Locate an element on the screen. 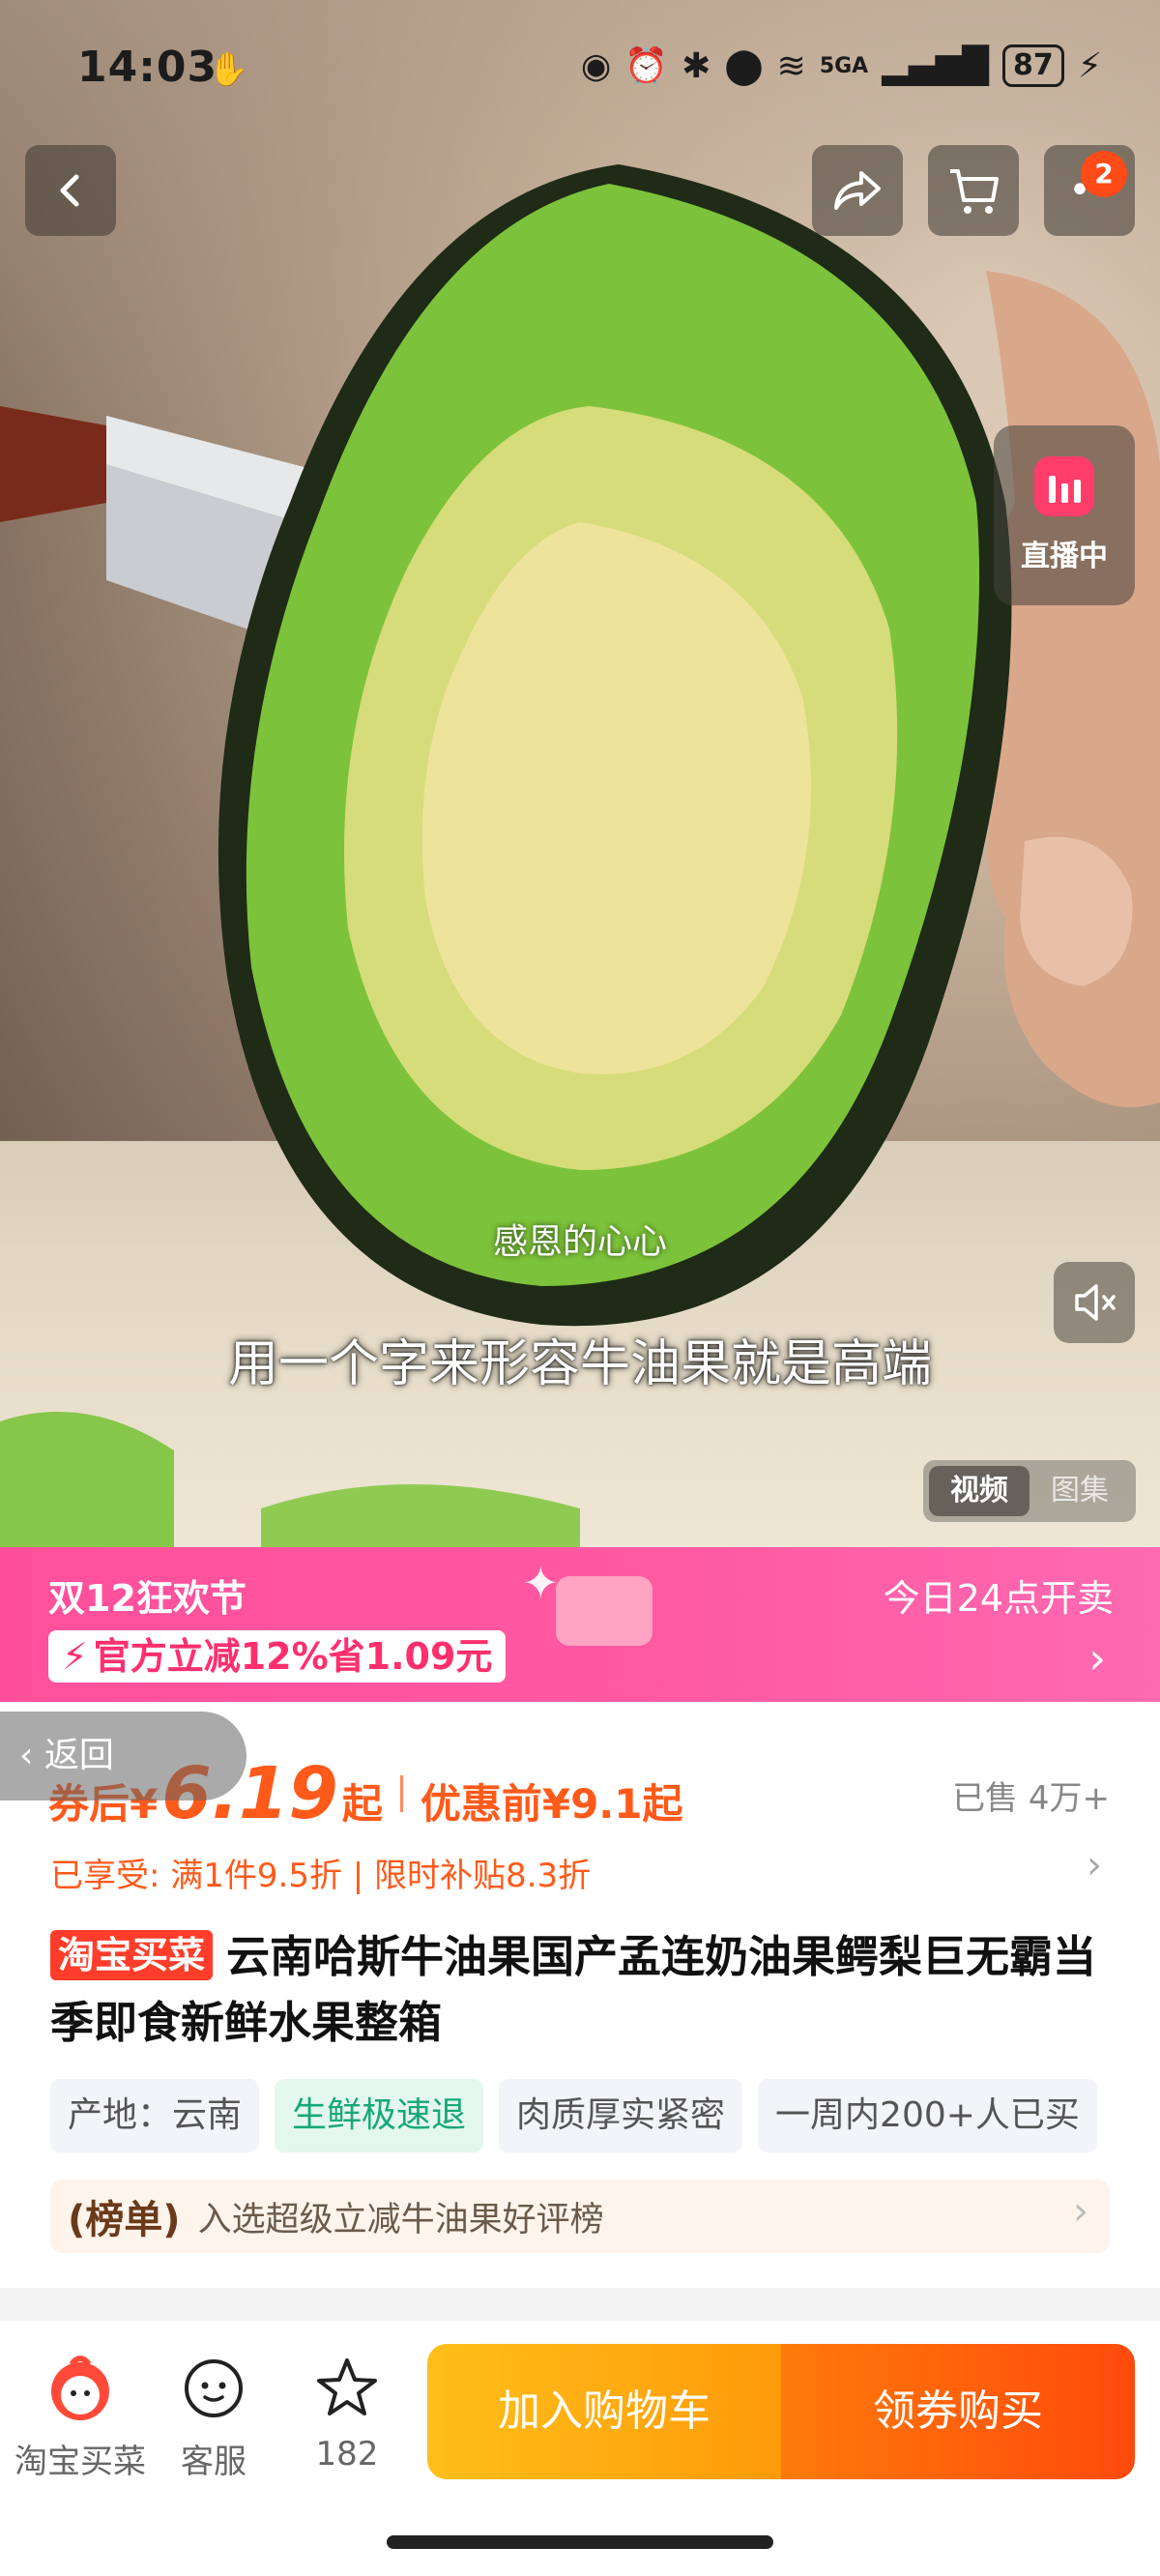 This screenshot has width=1160, height=2576. cart-icon is located at coordinates (974, 191).